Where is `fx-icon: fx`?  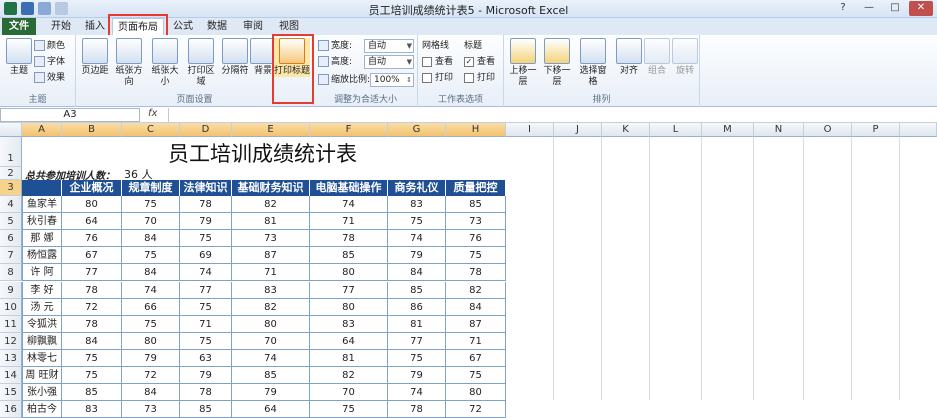
fx-icon: fx is located at coordinates (158, 113).